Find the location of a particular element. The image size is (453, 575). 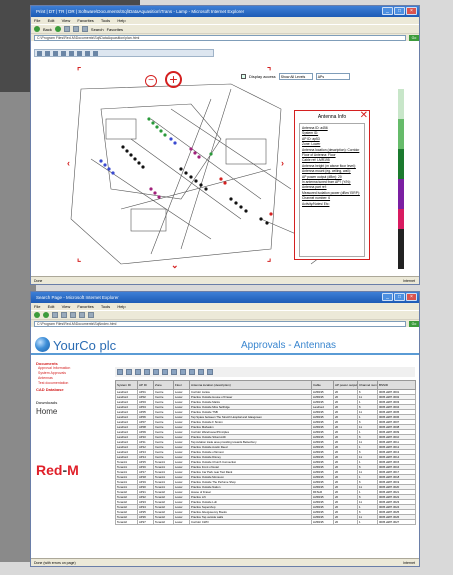

sort-descending-icon is located at coordinates (183, 372).